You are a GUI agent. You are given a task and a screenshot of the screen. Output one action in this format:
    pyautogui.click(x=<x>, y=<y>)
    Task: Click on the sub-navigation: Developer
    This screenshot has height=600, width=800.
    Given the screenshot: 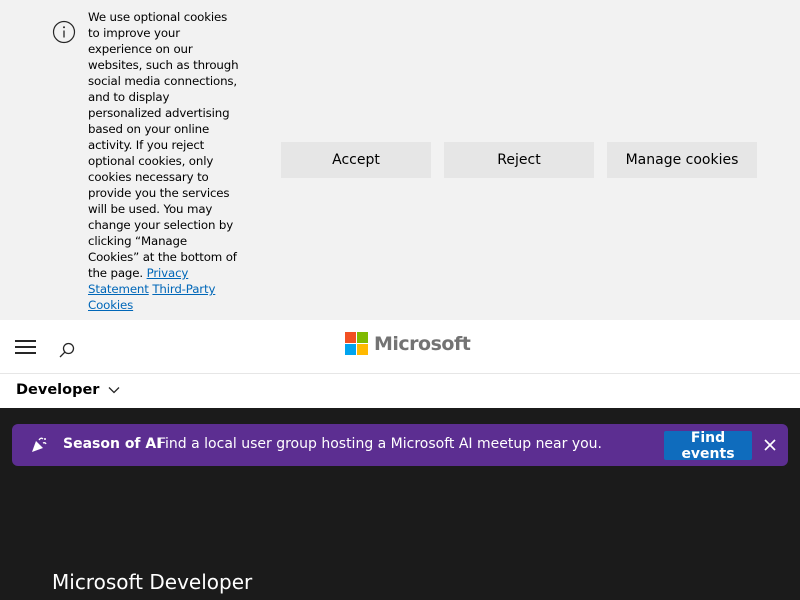 What is the action you would take?
    pyautogui.click(x=400, y=391)
    